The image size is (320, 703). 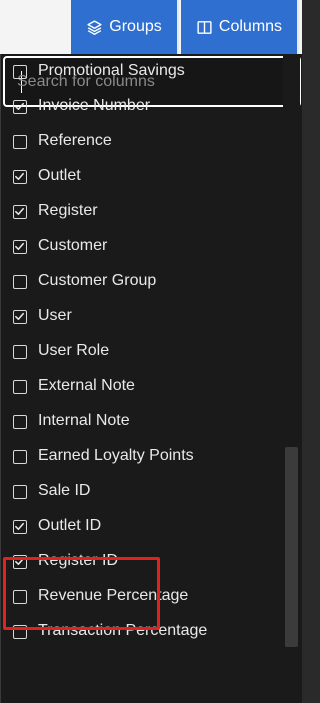 I want to click on column-option-label: Internal Note, so click(x=84, y=420).